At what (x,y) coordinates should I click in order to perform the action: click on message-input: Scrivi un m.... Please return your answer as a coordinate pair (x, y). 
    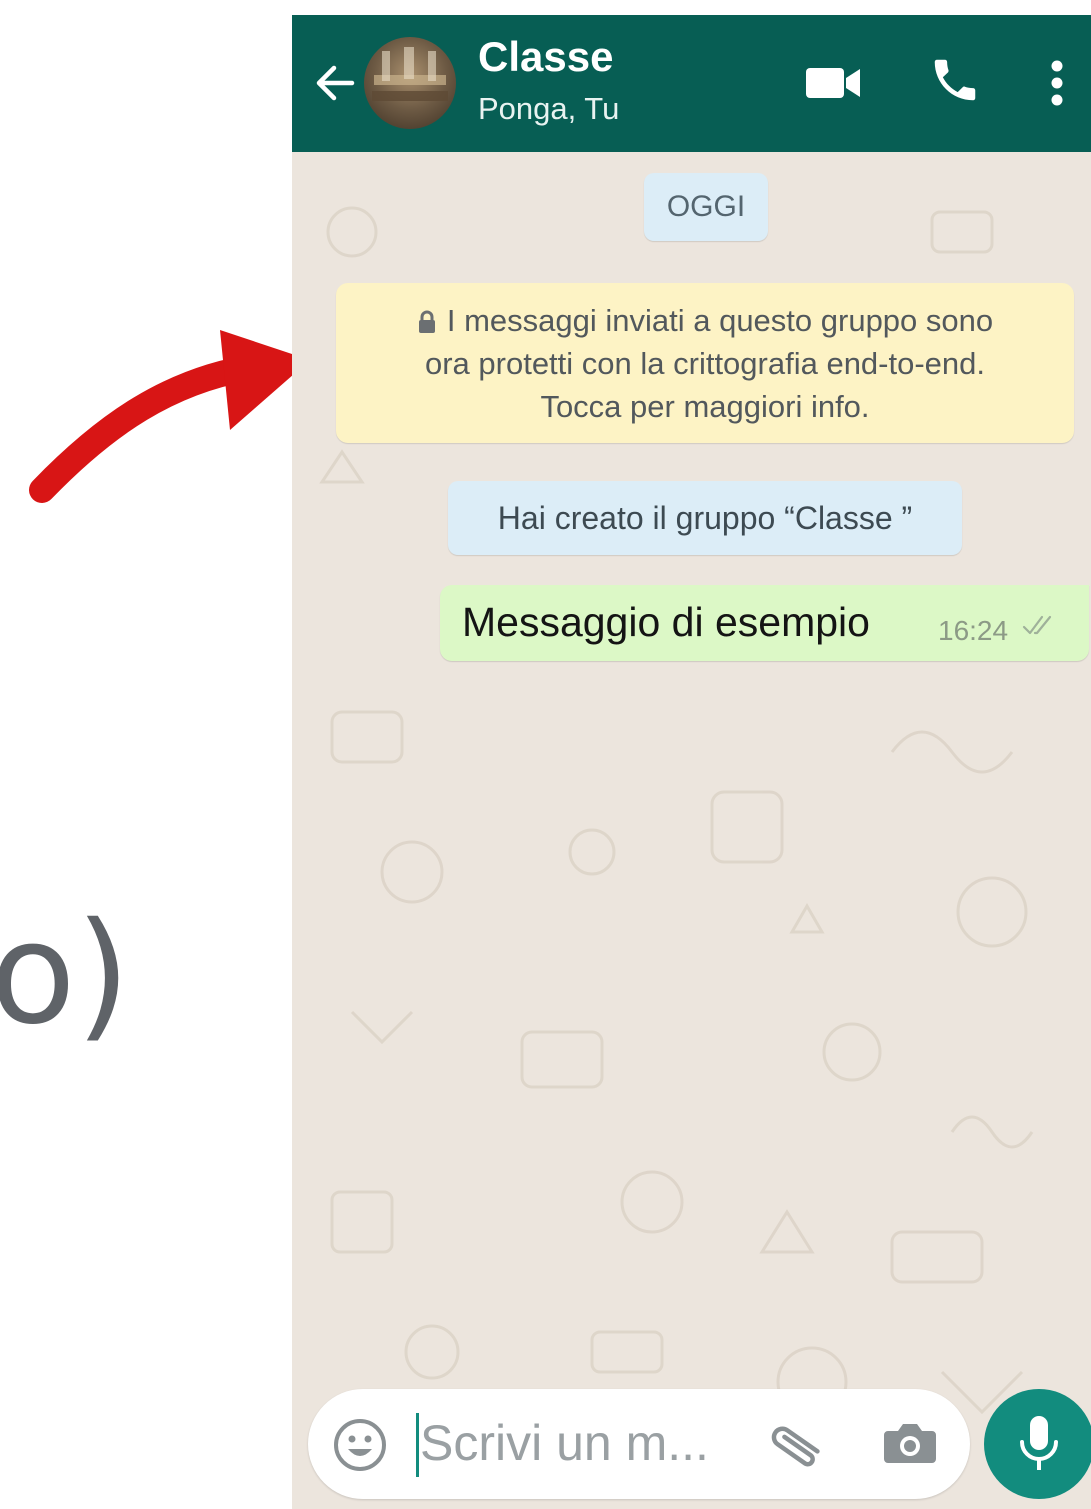
    Looking at the image, I should click on (564, 1443).